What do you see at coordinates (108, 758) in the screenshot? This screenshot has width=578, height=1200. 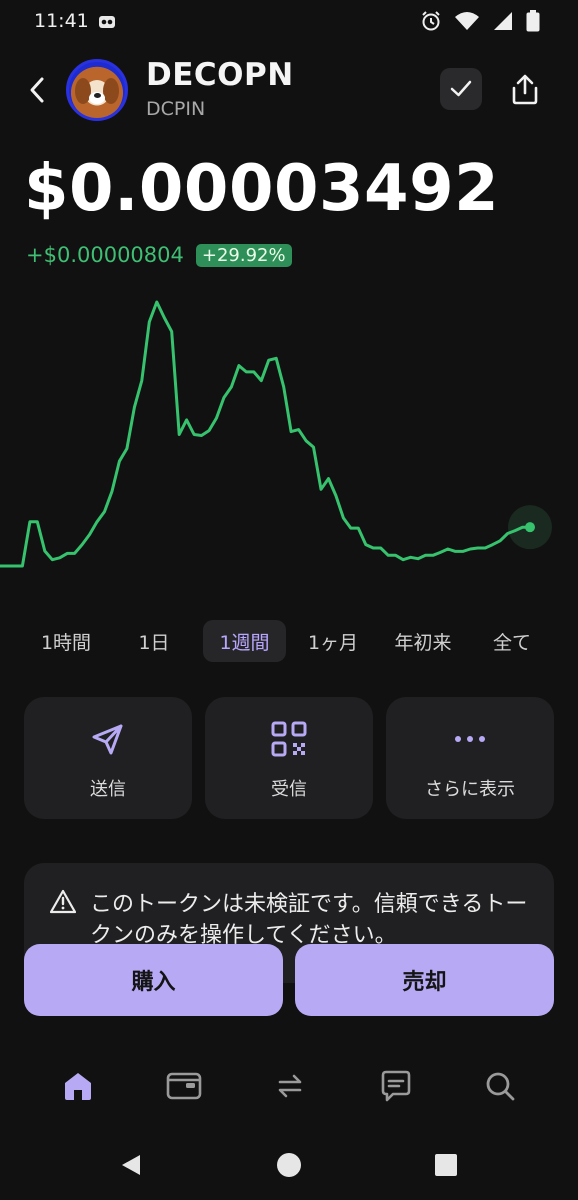 I see `send-action-button: 送信` at bounding box center [108, 758].